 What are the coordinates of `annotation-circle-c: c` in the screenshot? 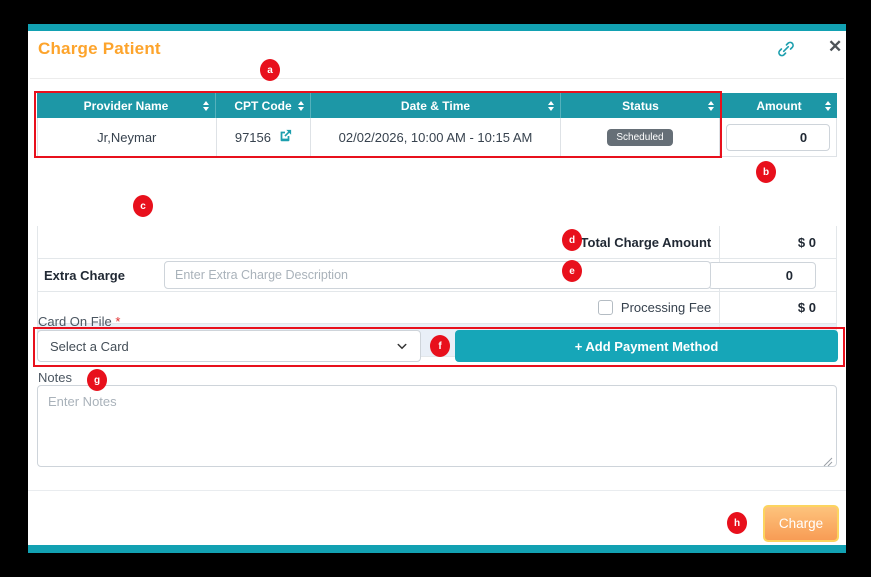 It's located at (143, 206).